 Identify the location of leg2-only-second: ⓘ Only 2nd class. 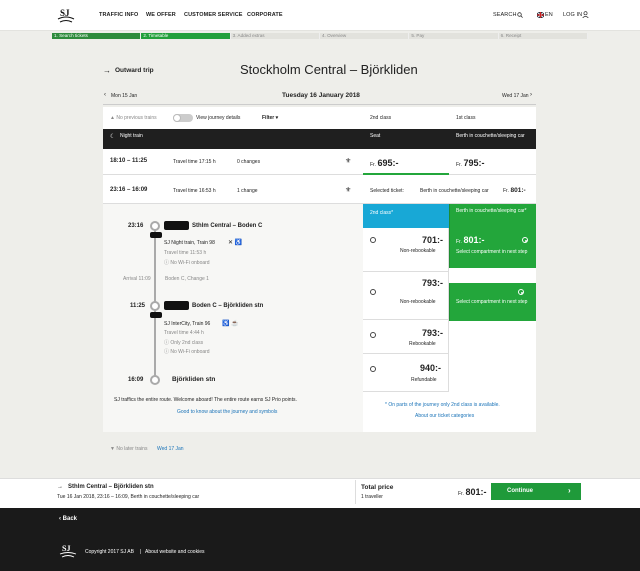
(184, 343).